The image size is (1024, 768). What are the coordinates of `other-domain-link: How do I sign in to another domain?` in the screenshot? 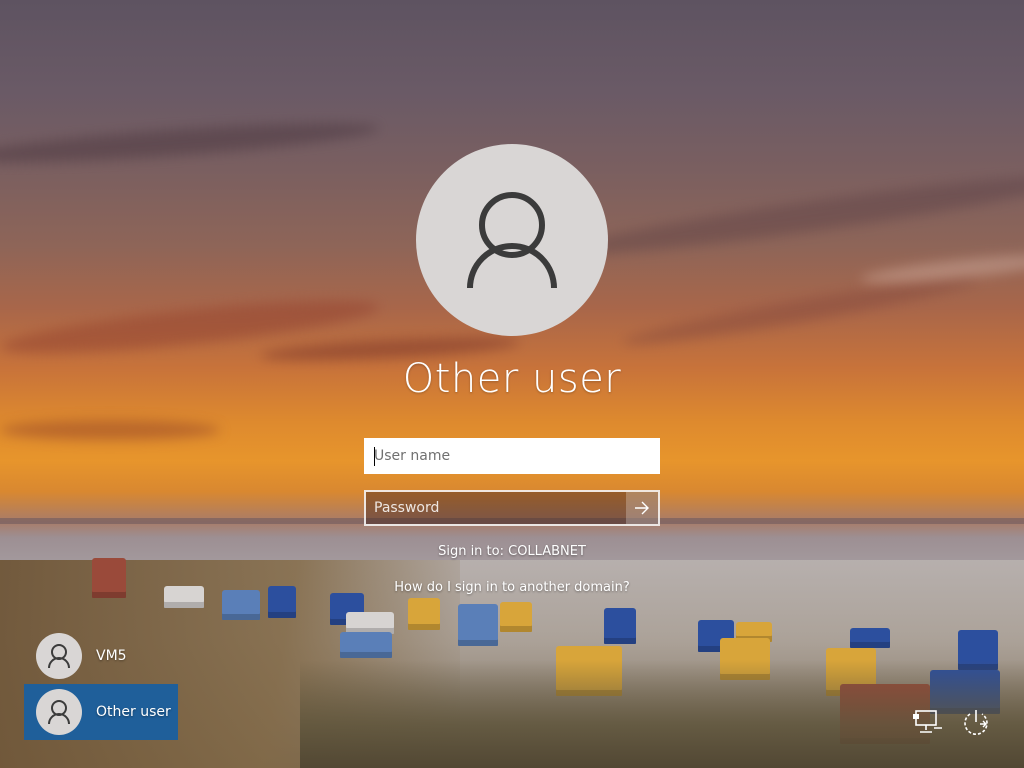 It's located at (512, 587).